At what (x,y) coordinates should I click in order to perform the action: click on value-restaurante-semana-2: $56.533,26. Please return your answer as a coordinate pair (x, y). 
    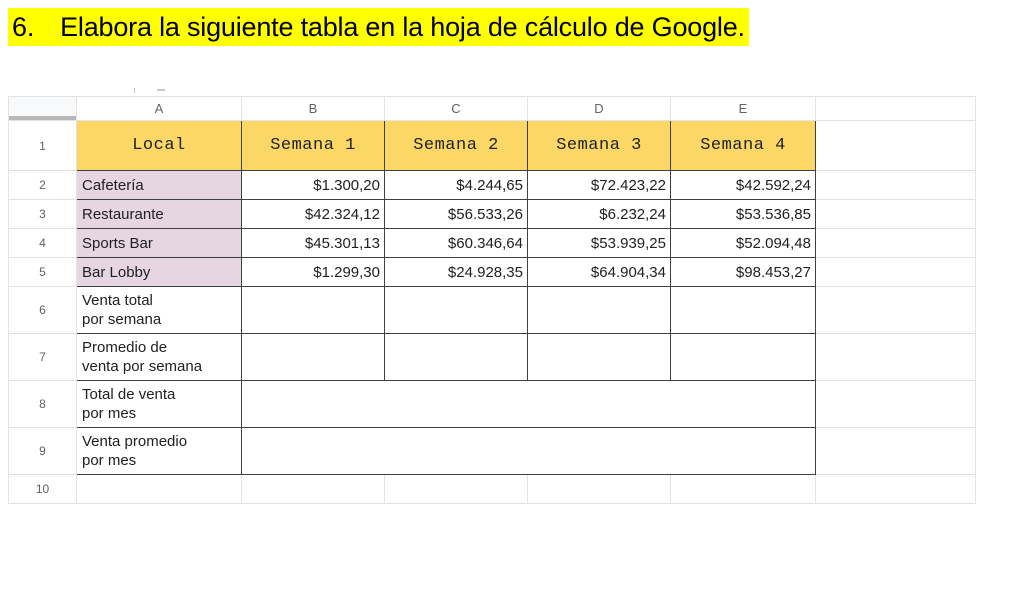
    Looking at the image, I should click on (456, 214).